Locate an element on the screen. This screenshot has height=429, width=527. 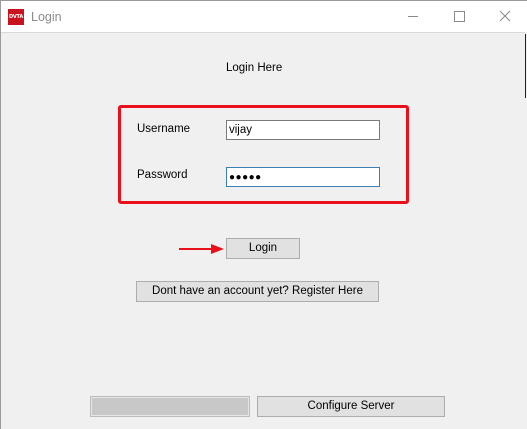
minimize-icon is located at coordinates (413, 16).